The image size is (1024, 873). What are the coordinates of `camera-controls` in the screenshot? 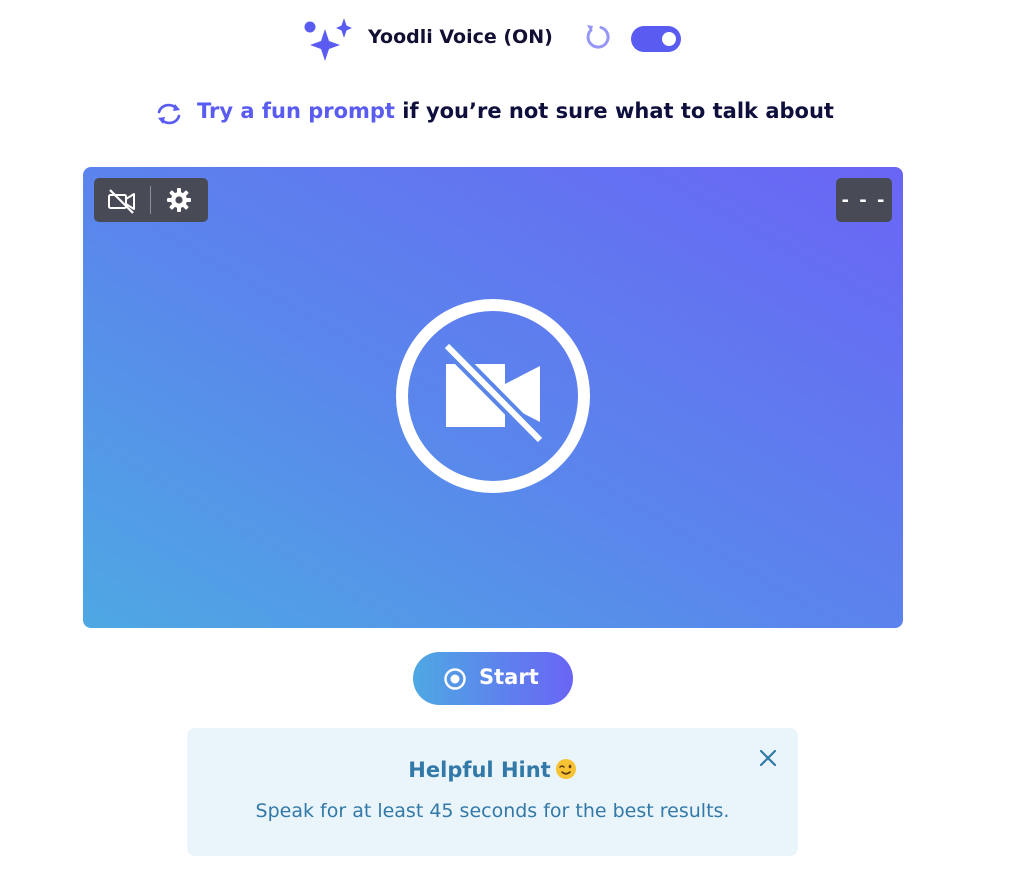 It's located at (151, 200).